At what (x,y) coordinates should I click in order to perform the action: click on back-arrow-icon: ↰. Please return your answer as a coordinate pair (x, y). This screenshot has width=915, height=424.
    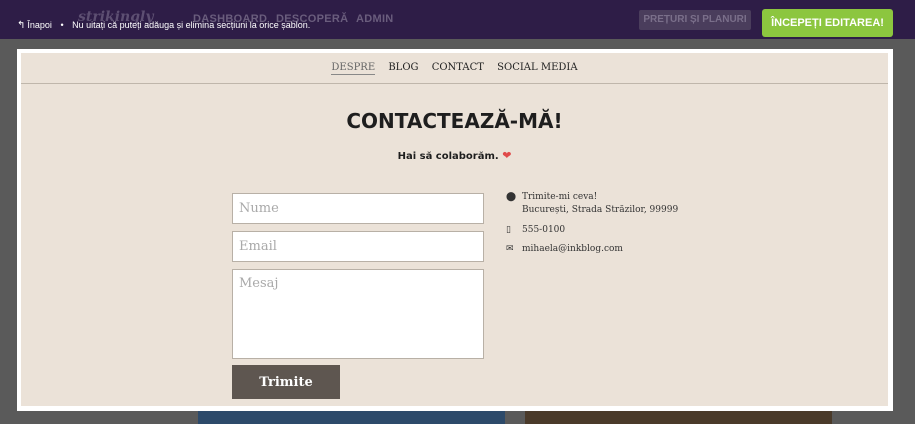
    Looking at the image, I should click on (21, 25).